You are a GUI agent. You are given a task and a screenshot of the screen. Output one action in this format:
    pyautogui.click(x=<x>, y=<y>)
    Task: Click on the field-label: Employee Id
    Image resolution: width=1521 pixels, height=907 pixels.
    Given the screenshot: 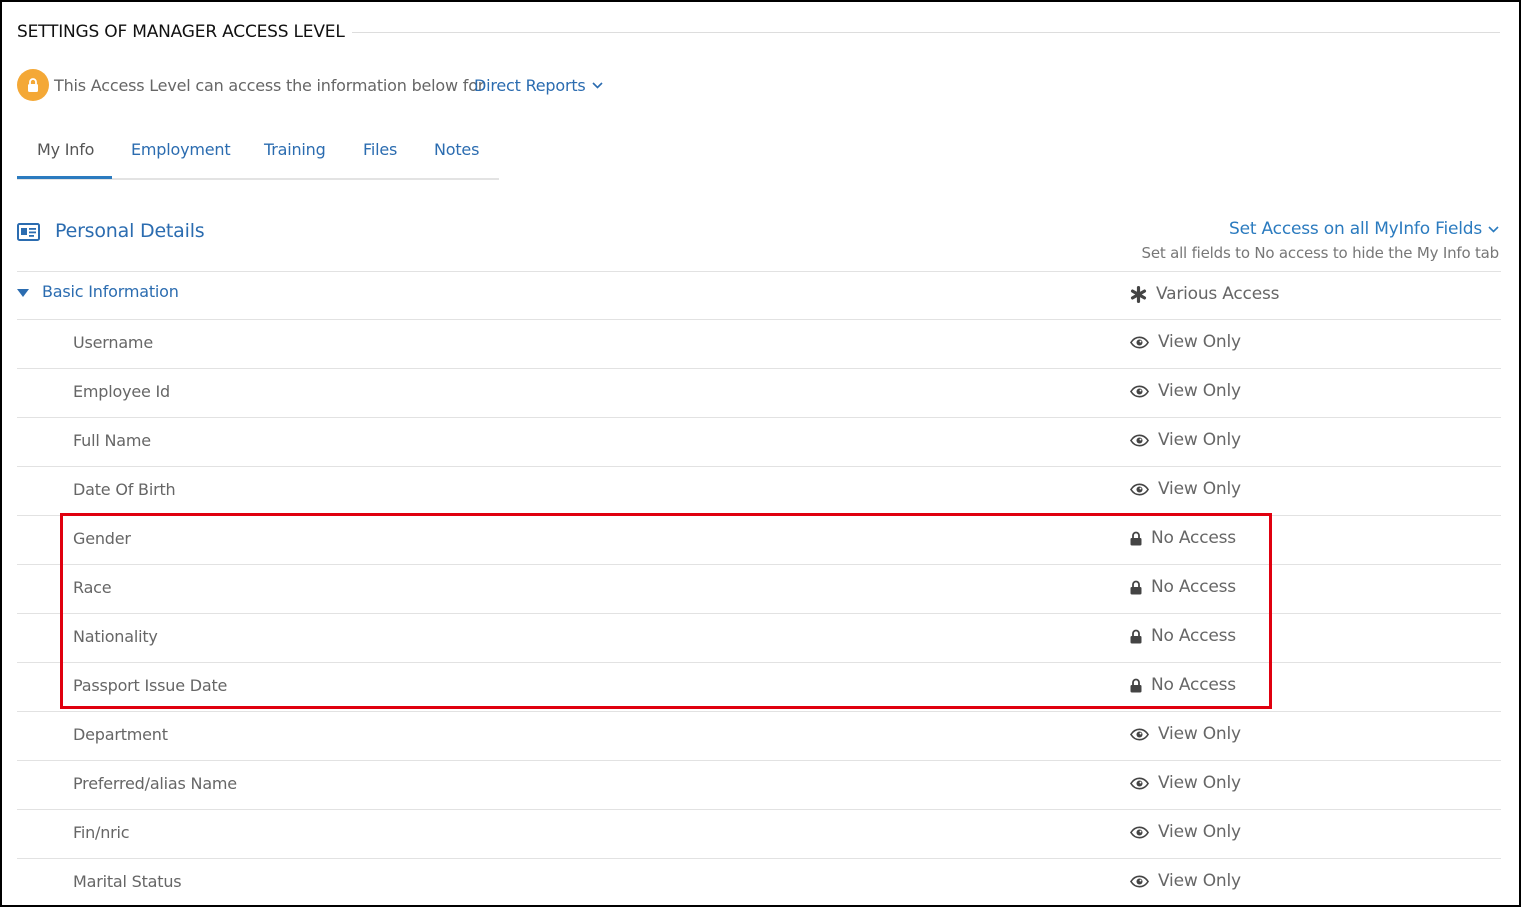 What is the action you would take?
    pyautogui.click(x=122, y=391)
    